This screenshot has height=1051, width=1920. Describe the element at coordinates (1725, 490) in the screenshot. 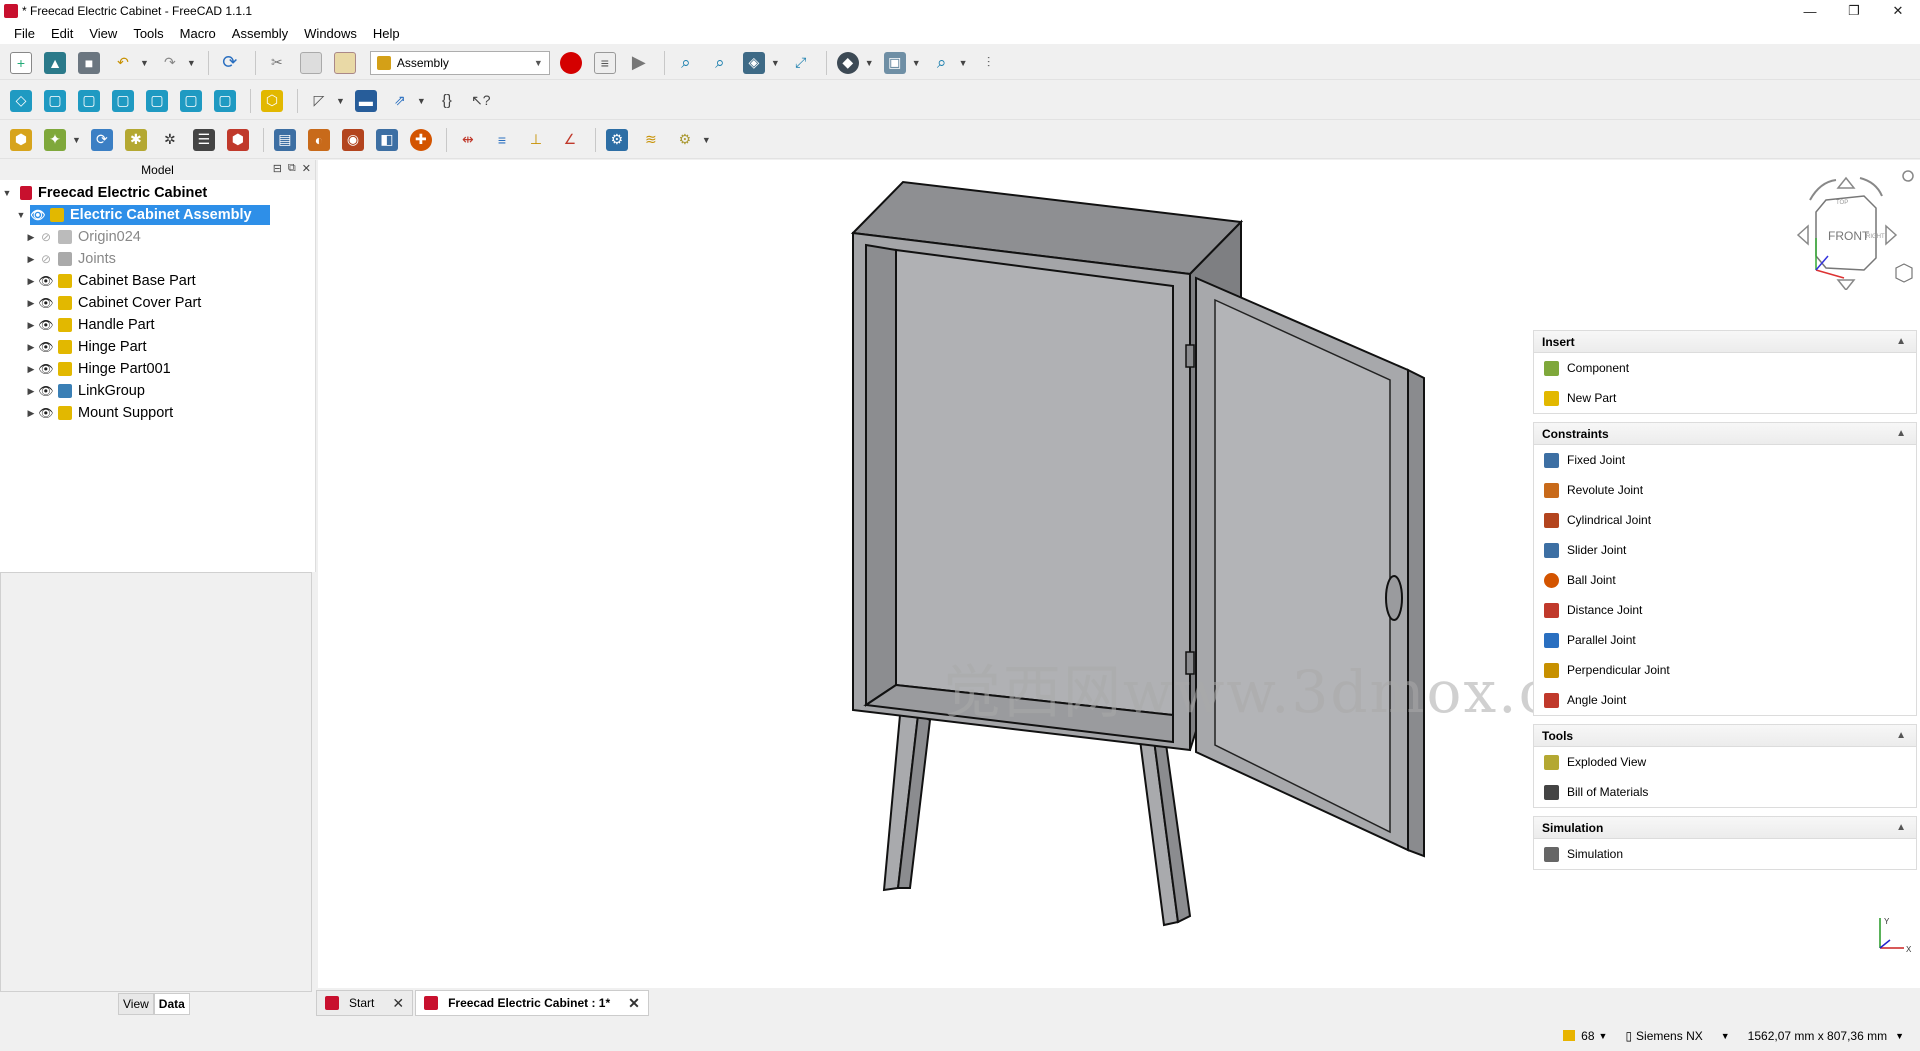

I see `task-item-revolute-joint: Revolute Joint` at that location.